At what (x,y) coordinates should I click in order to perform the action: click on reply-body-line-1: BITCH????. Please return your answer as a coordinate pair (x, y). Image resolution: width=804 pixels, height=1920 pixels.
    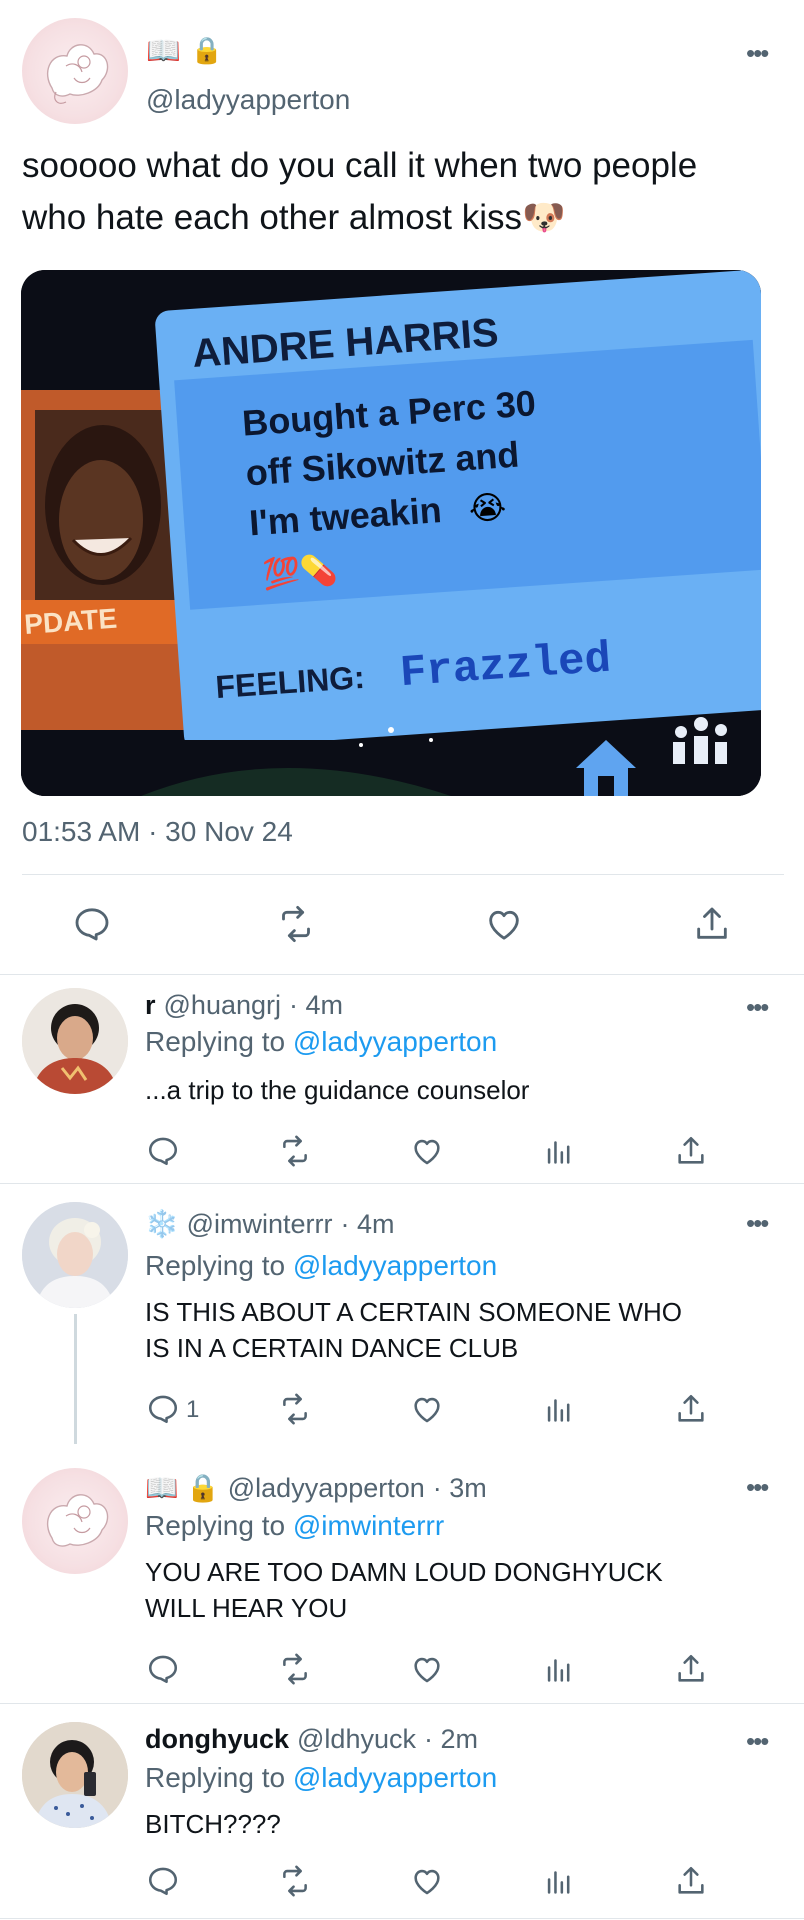
    Looking at the image, I should click on (213, 1824).